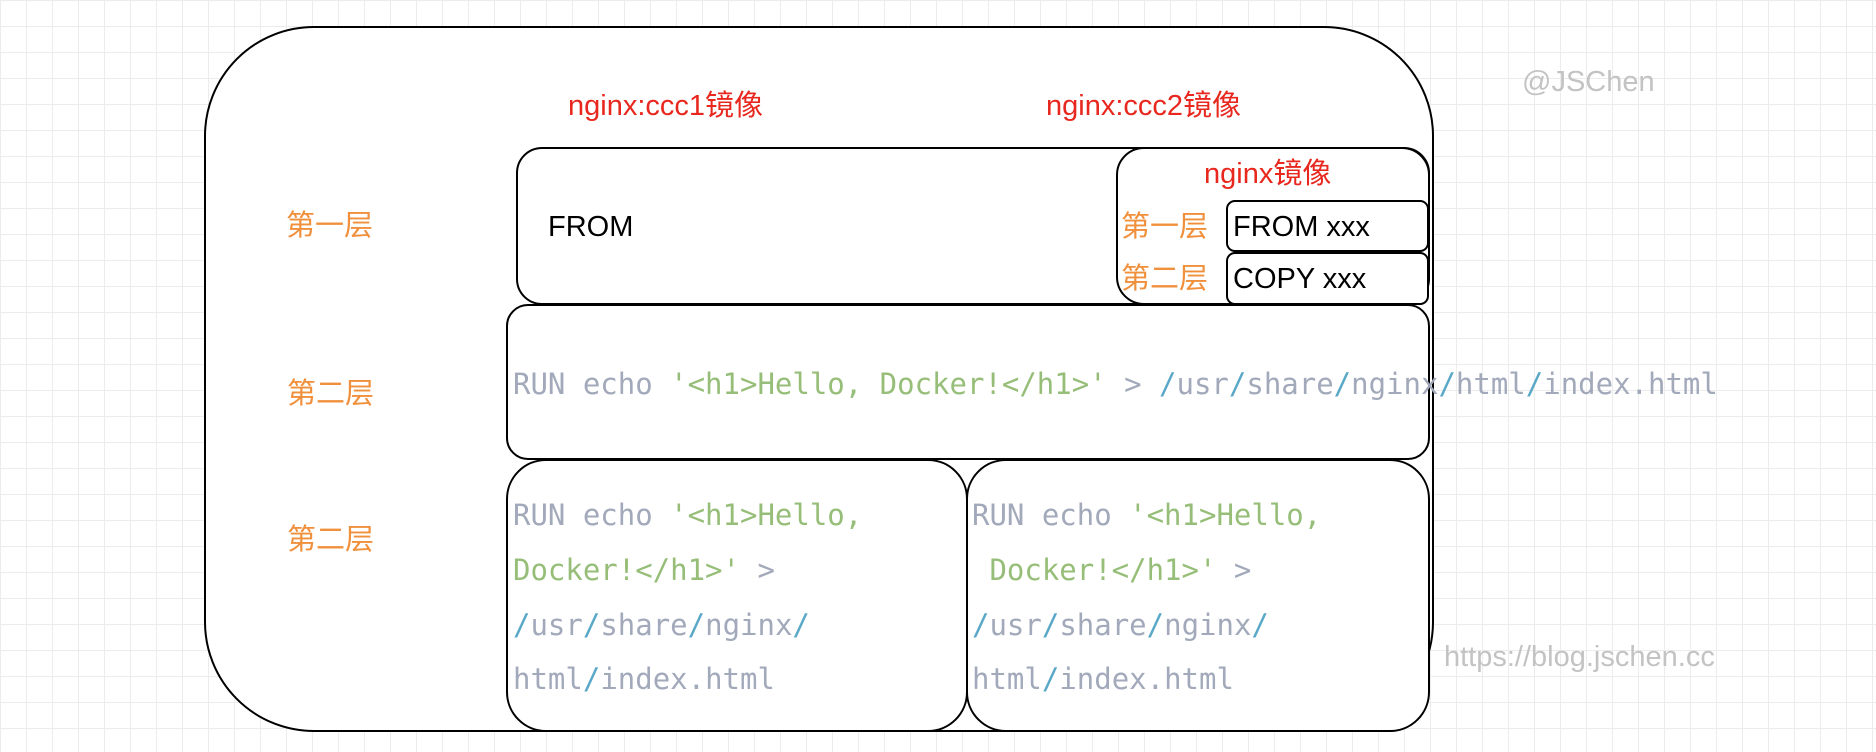 The image size is (1876, 752). I want to click on right-run-line-4: html/index.html, so click(1103, 679).